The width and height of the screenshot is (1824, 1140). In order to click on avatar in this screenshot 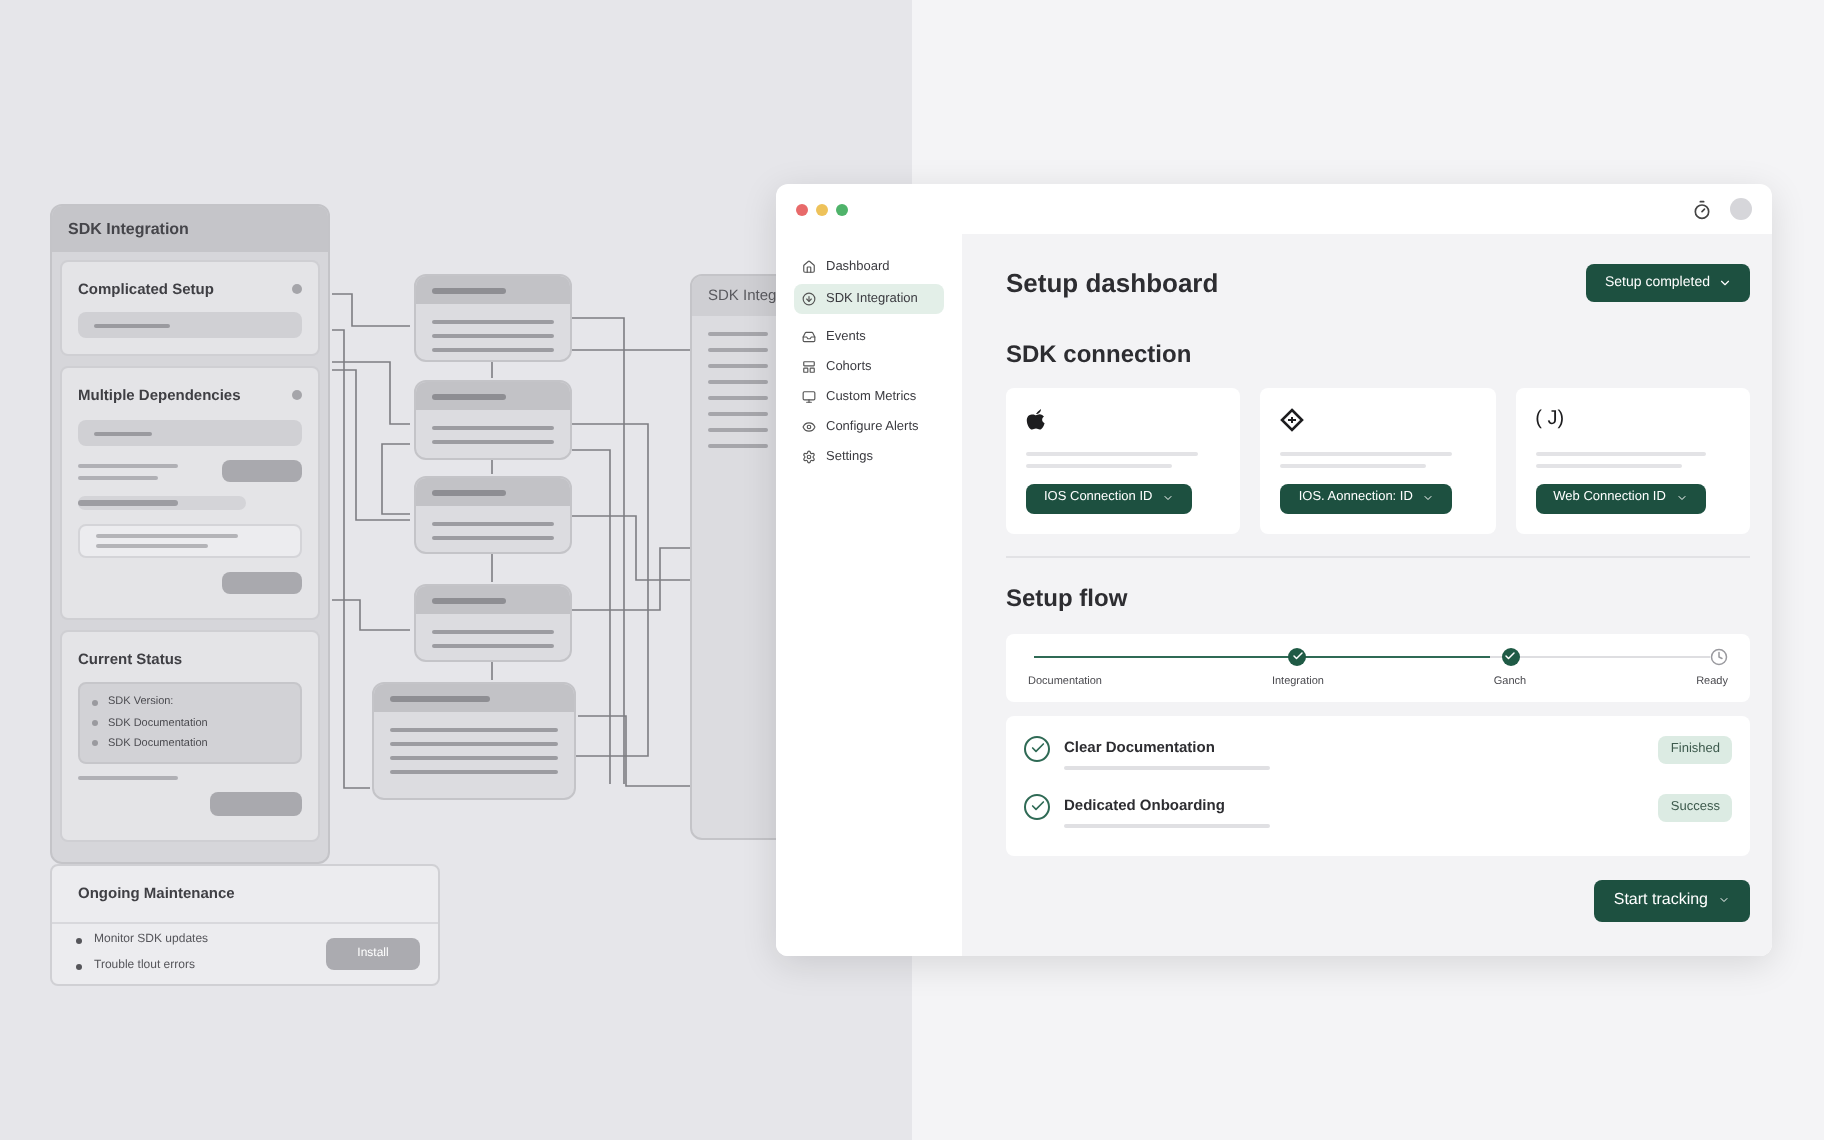, I will do `click(1741, 209)`.